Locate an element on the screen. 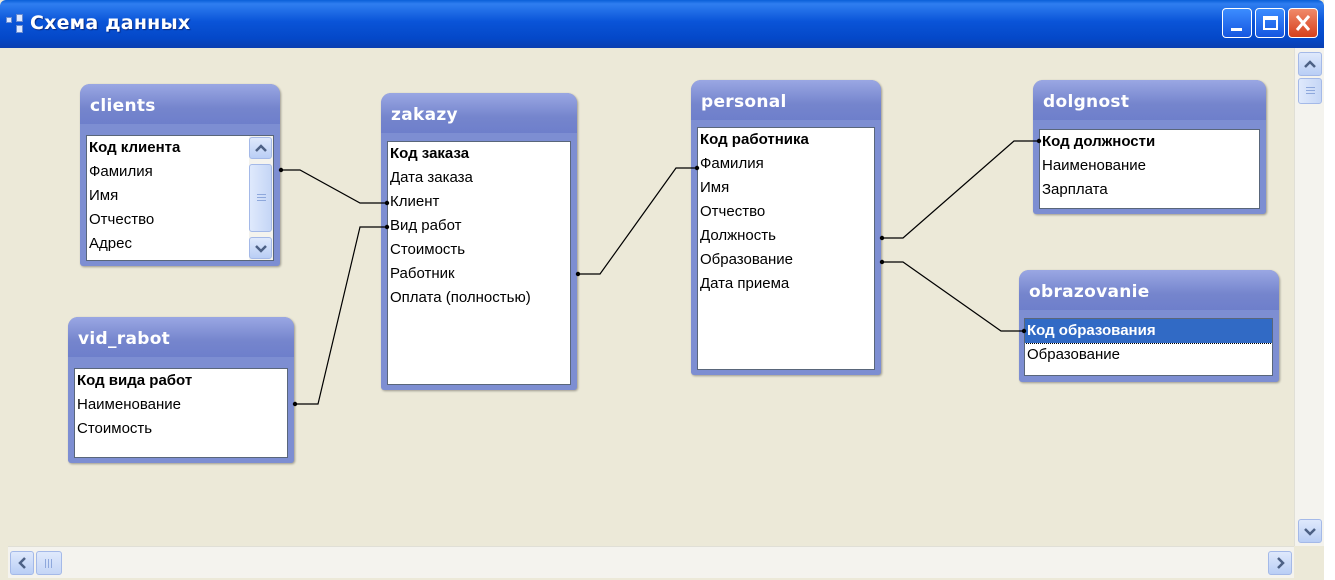  chevron-right-icon is located at coordinates (1281, 563).